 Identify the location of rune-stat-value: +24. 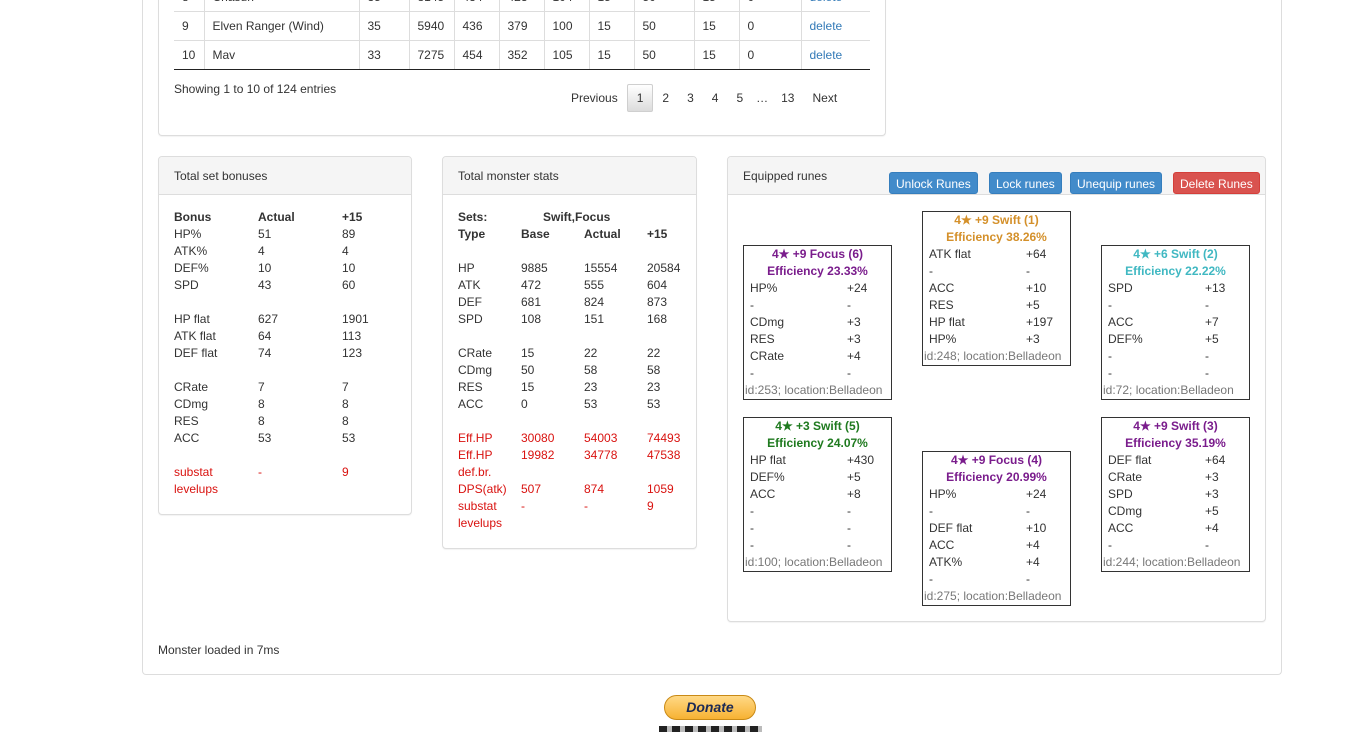
(857, 288).